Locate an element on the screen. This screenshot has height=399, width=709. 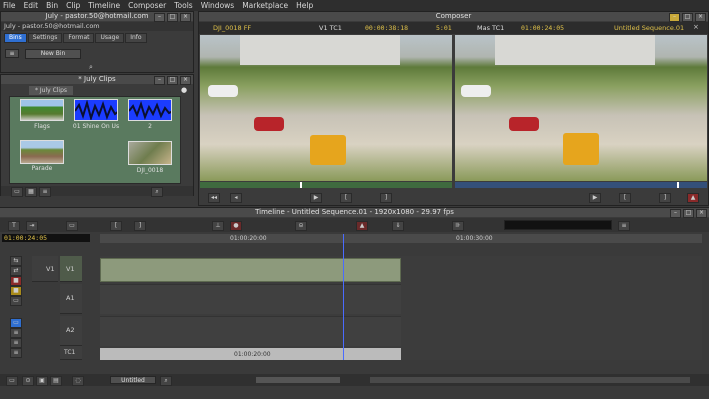
new-bin-button: New Bin is located at coordinates (53, 54).